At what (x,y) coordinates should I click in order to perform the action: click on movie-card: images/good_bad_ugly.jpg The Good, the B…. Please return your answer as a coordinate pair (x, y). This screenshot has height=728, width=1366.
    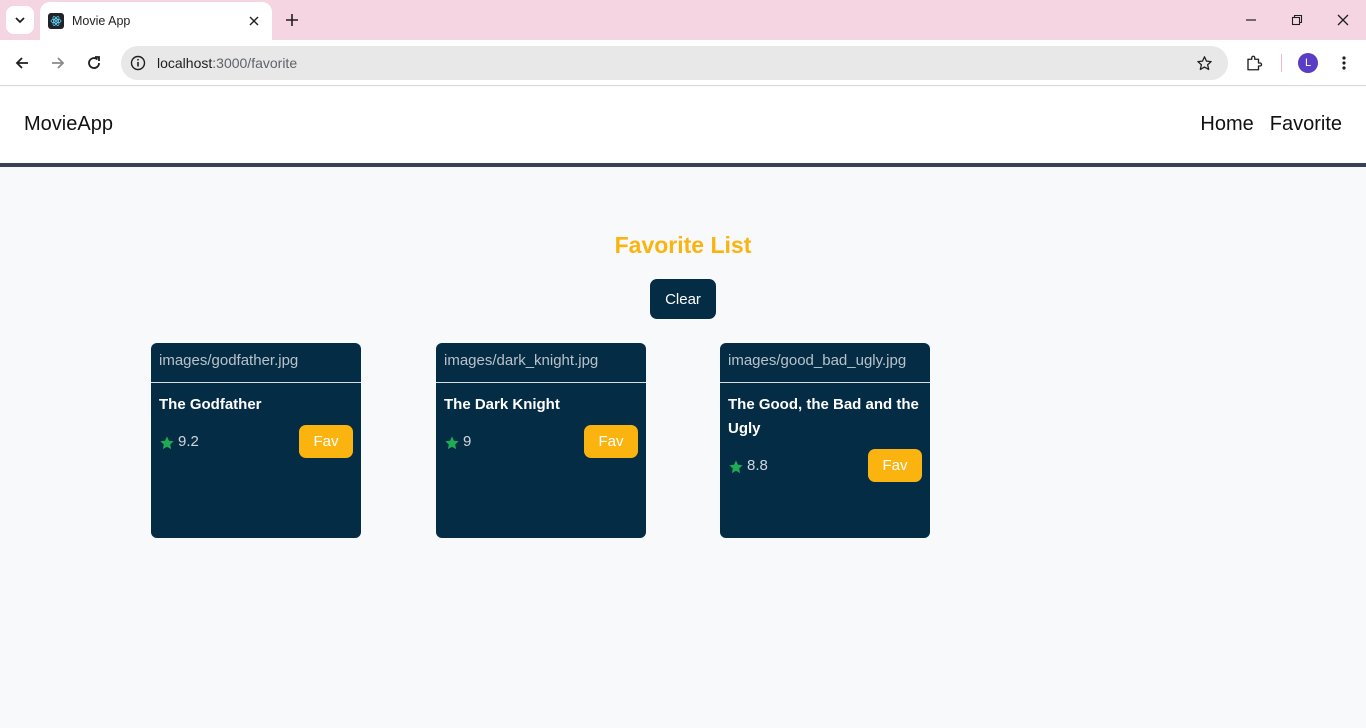
    Looking at the image, I should click on (825, 440).